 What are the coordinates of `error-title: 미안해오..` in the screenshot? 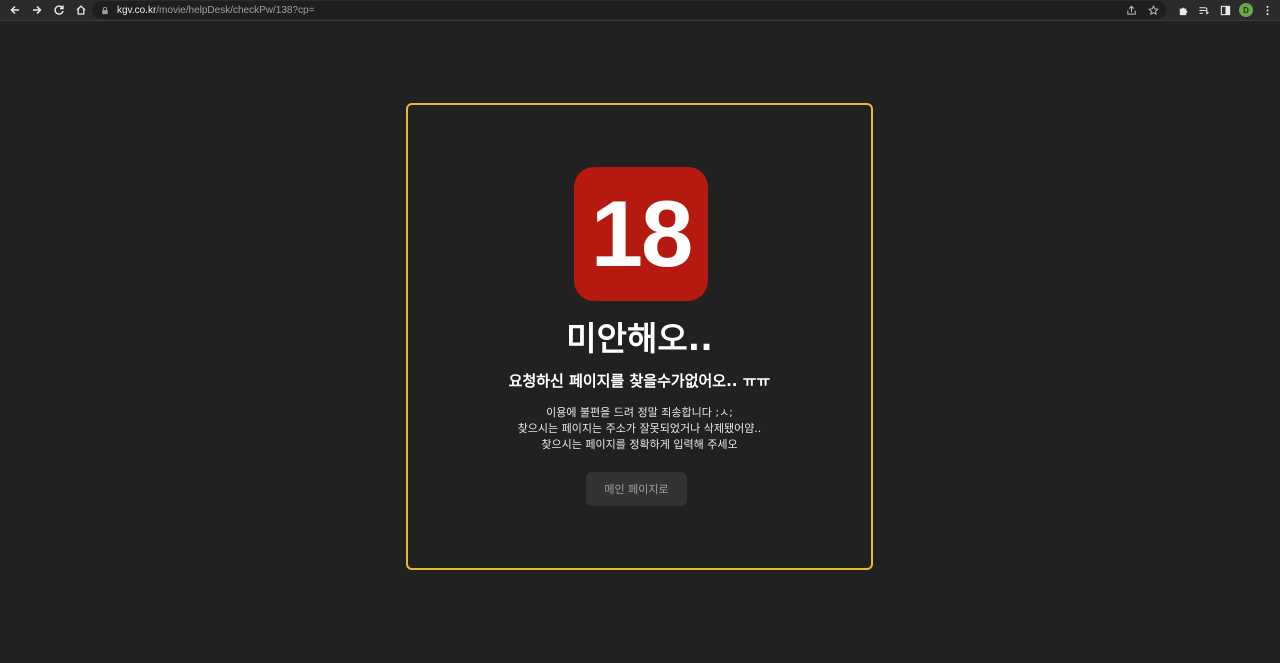 It's located at (639, 338).